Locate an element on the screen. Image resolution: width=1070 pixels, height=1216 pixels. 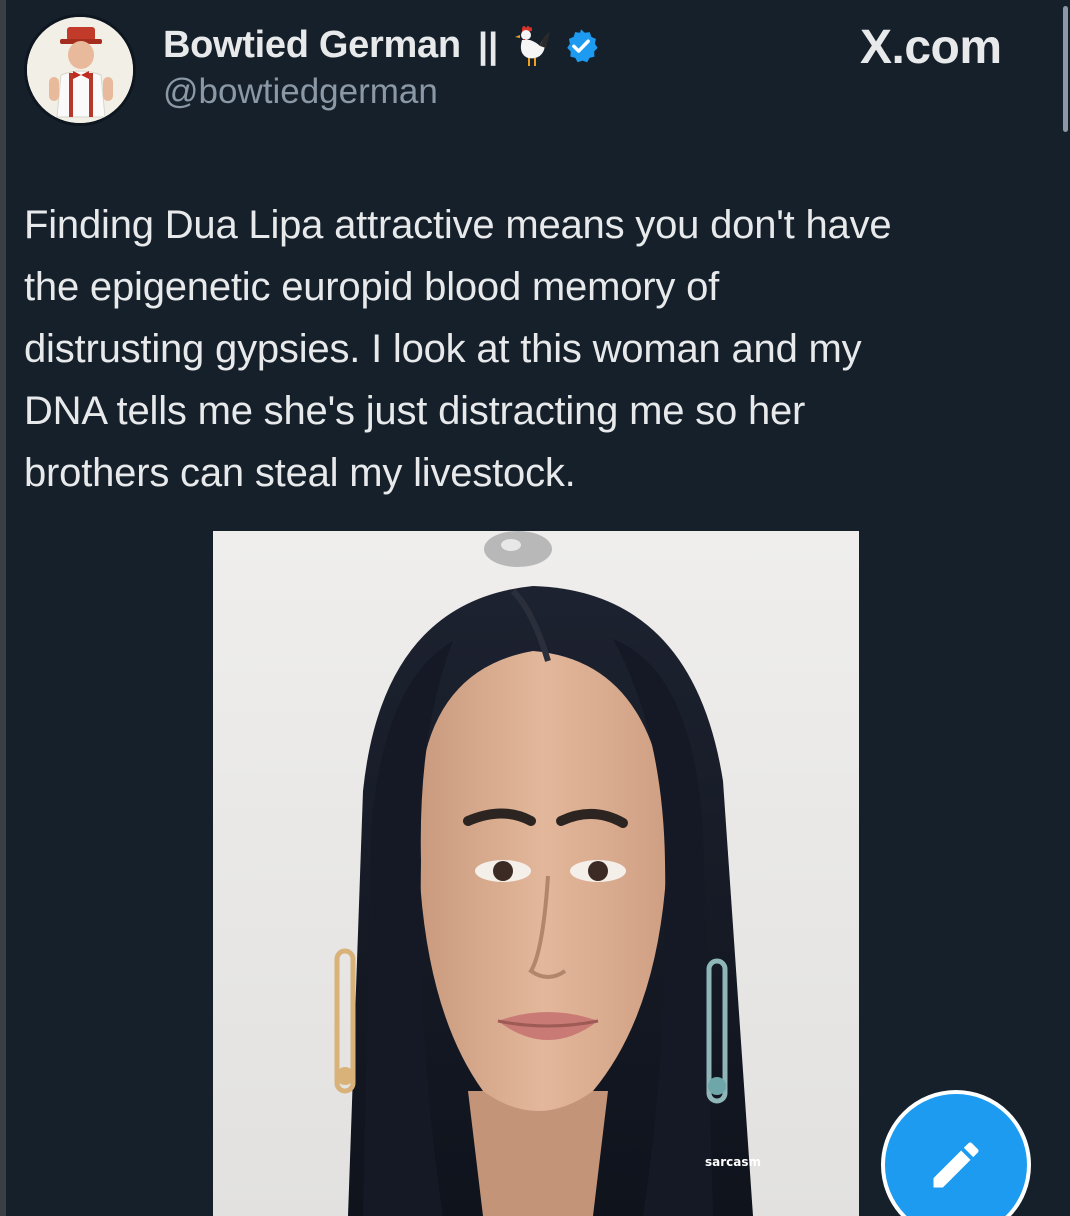
compose-button is located at coordinates (956, 1153).